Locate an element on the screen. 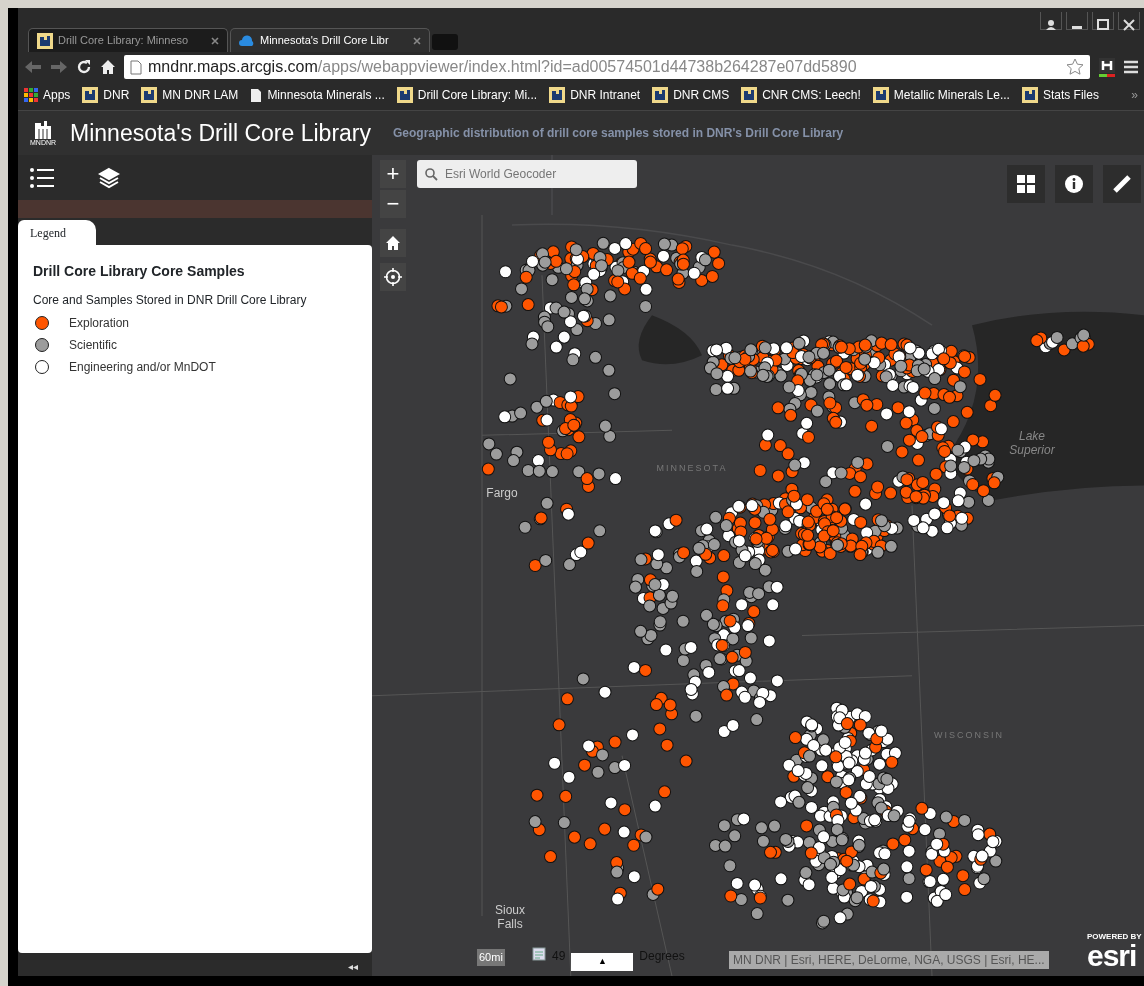 The height and width of the screenshot is (986, 1144). url-text: mndnr.maps.arcgis.com/apps/webappviewer/index.html?id=ad00574501d44738b264287e07dd5890 is located at coordinates (502, 67).